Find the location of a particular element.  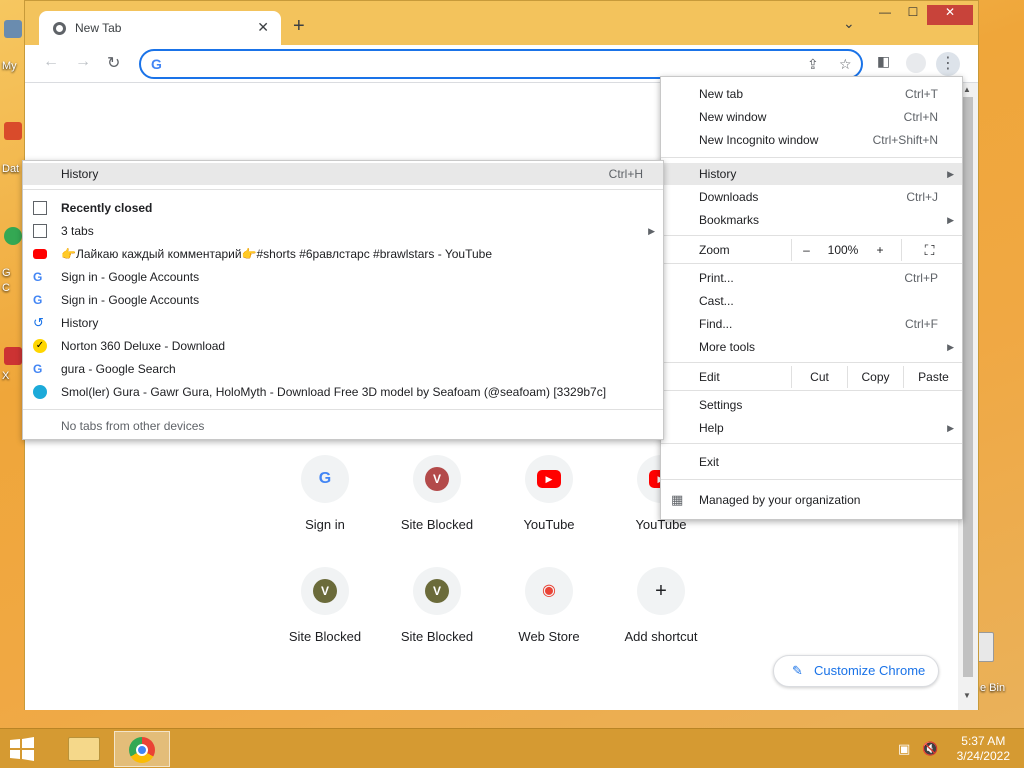

app-icon is located at coordinates (13, 356).